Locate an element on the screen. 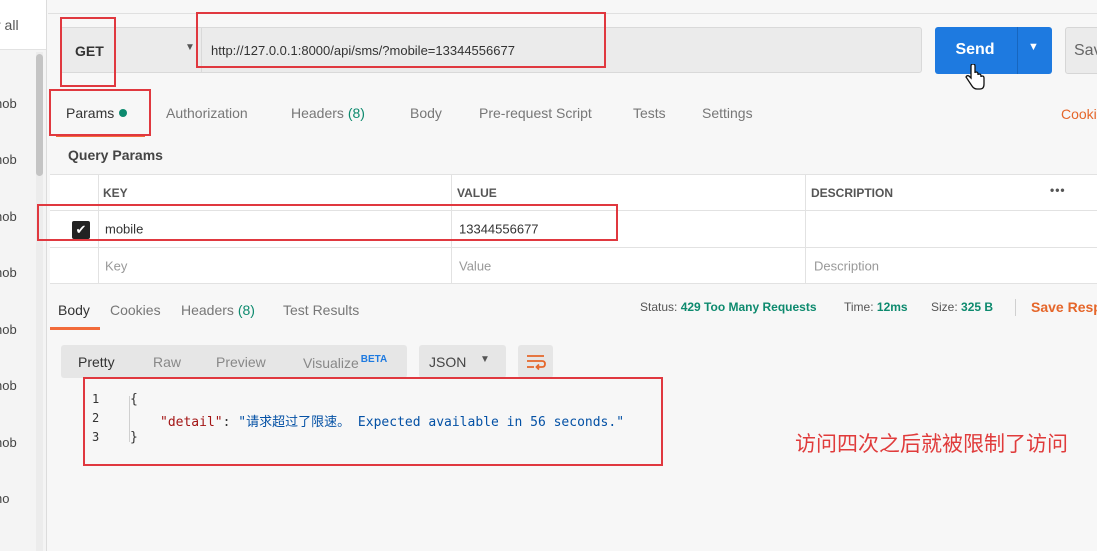  highlight-params-tab is located at coordinates (100, 112).